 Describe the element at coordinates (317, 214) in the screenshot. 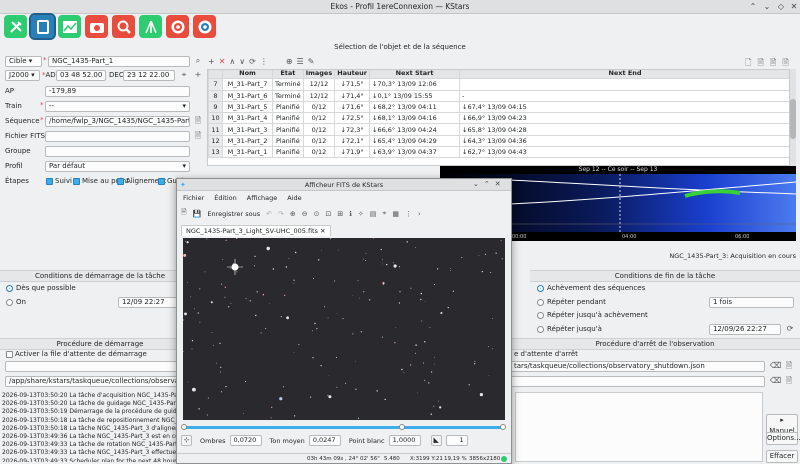

I see `zoom-default-icon: ⊙` at that location.